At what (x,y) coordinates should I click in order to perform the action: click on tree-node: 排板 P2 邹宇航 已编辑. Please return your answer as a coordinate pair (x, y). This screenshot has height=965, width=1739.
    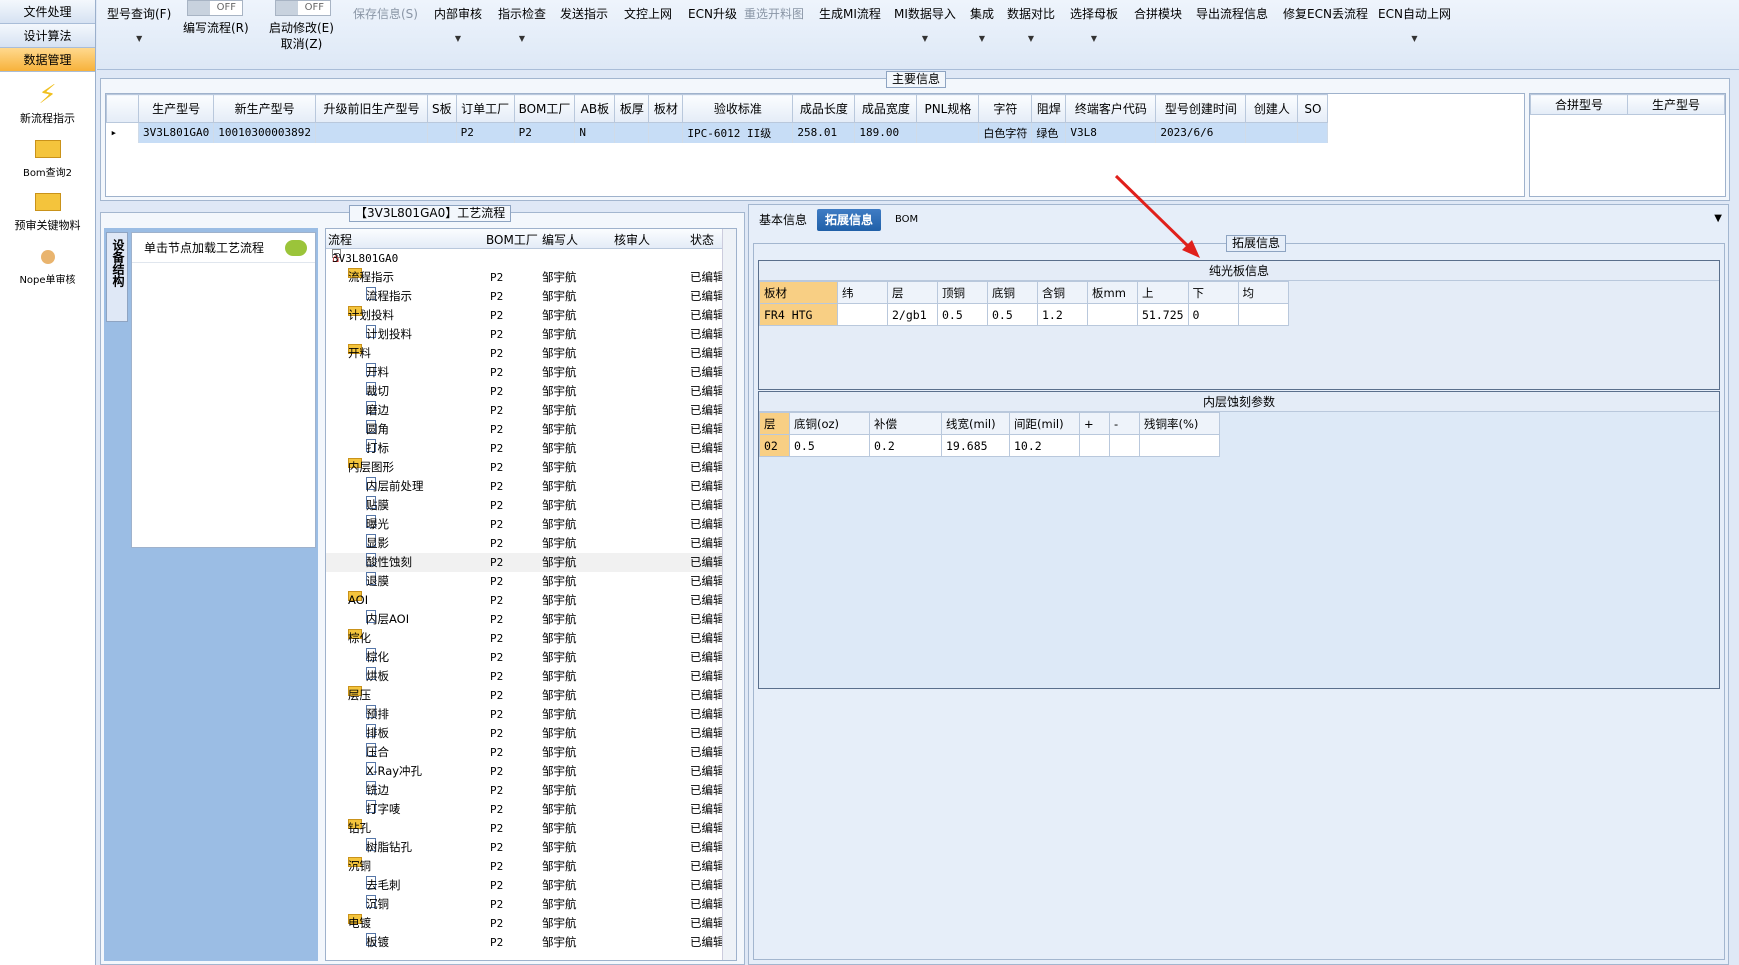
    Looking at the image, I should click on (531, 733).